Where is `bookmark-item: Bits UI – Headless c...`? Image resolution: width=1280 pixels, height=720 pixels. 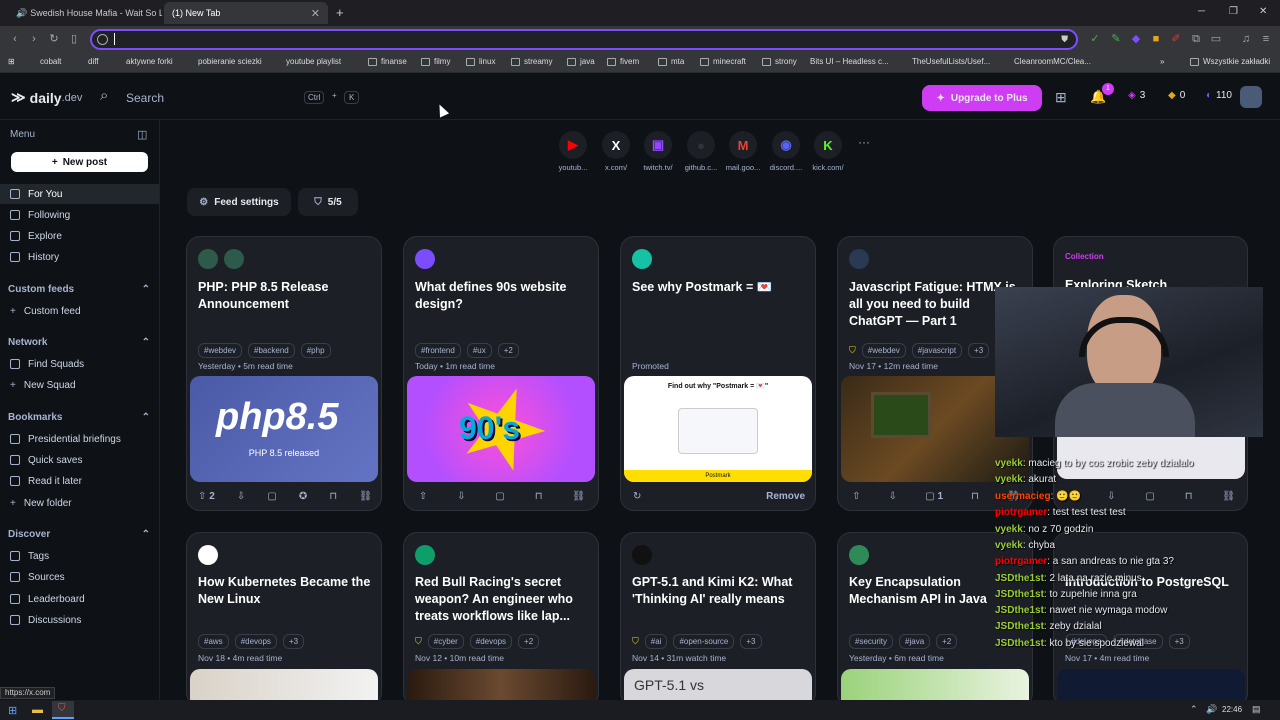
bookmark-item: Bits UI – Headless c... is located at coordinates (849, 61).